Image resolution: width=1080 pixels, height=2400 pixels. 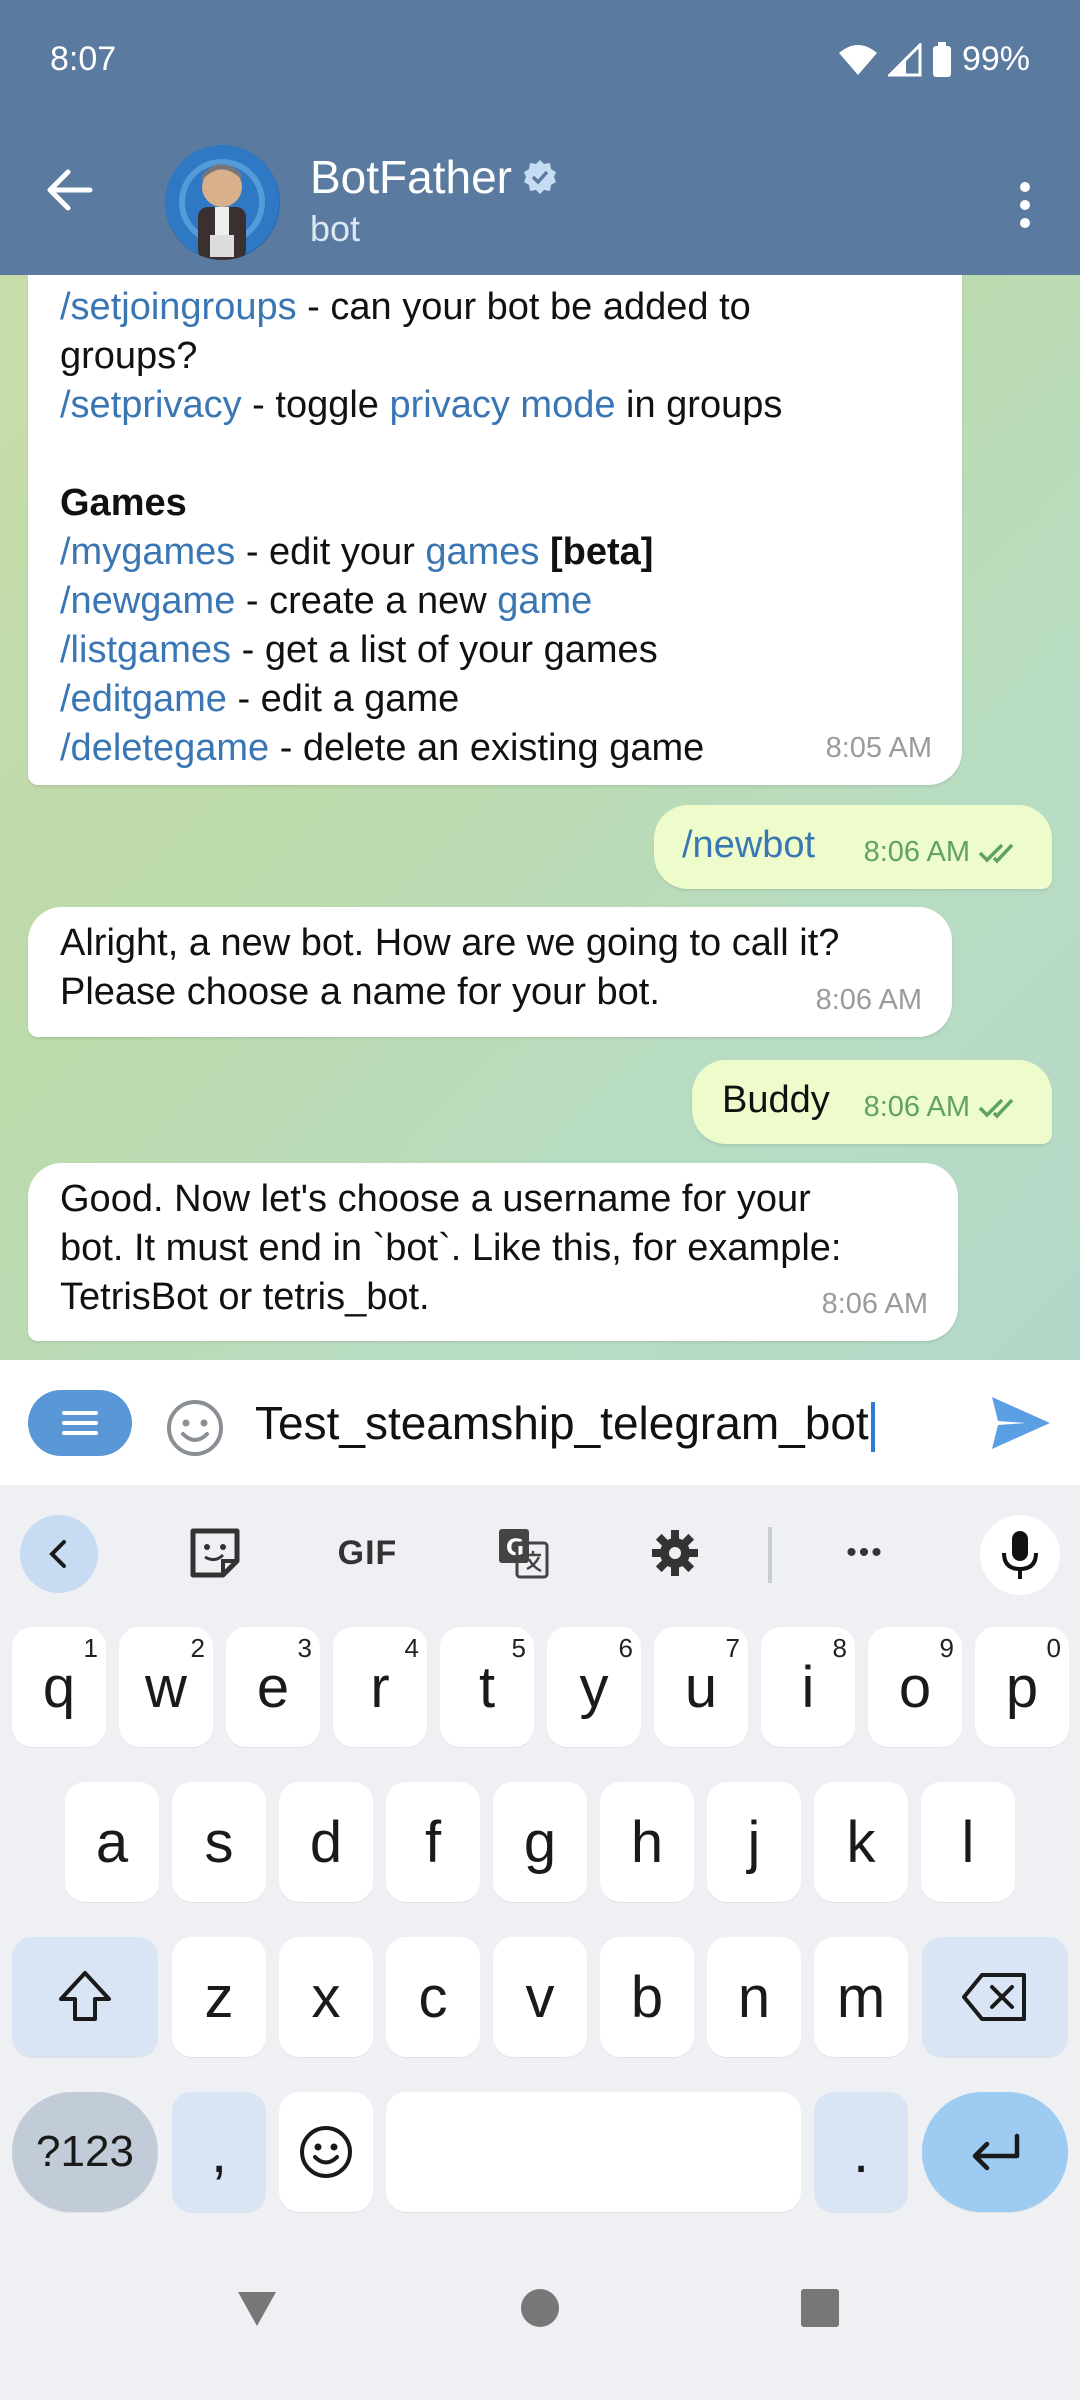 What do you see at coordinates (197, 1648) in the screenshot?
I see `key-hint: 2` at bounding box center [197, 1648].